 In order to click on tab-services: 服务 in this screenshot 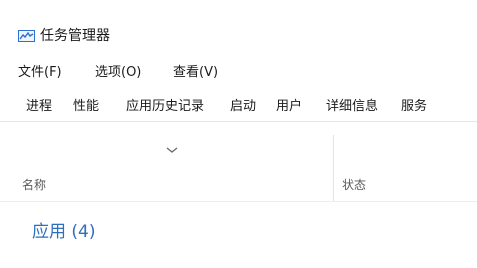, I will do `click(414, 106)`.